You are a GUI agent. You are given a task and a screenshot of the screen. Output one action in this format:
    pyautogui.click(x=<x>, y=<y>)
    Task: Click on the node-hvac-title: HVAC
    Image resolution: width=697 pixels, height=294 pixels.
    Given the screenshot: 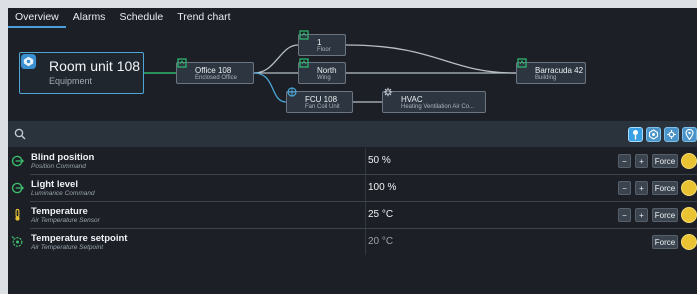 What is the action you would take?
    pyautogui.click(x=412, y=99)
    